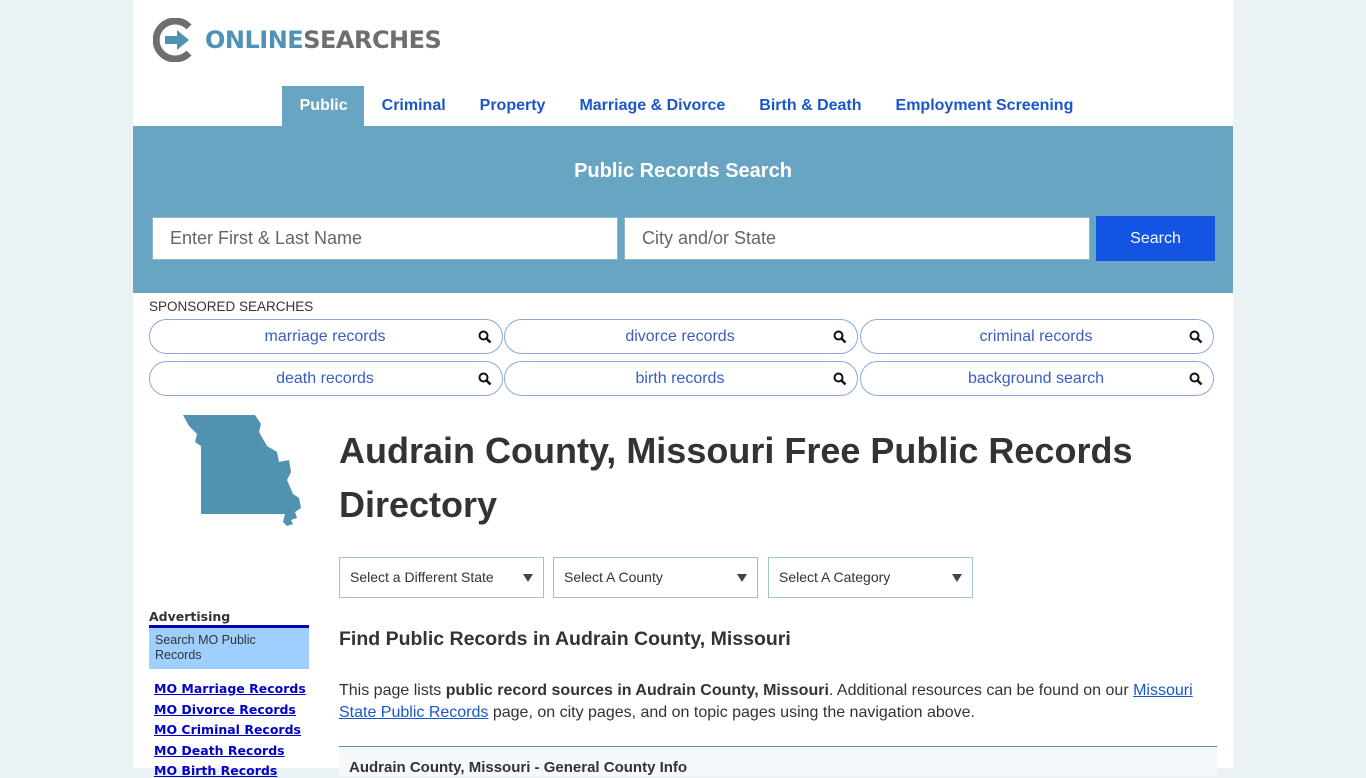 This screenshot has width=1366, height=778. What do you see at coordinates (322, 106) in the screenshot?
I see `nav-public: Public` at bounding box center [322, 106].